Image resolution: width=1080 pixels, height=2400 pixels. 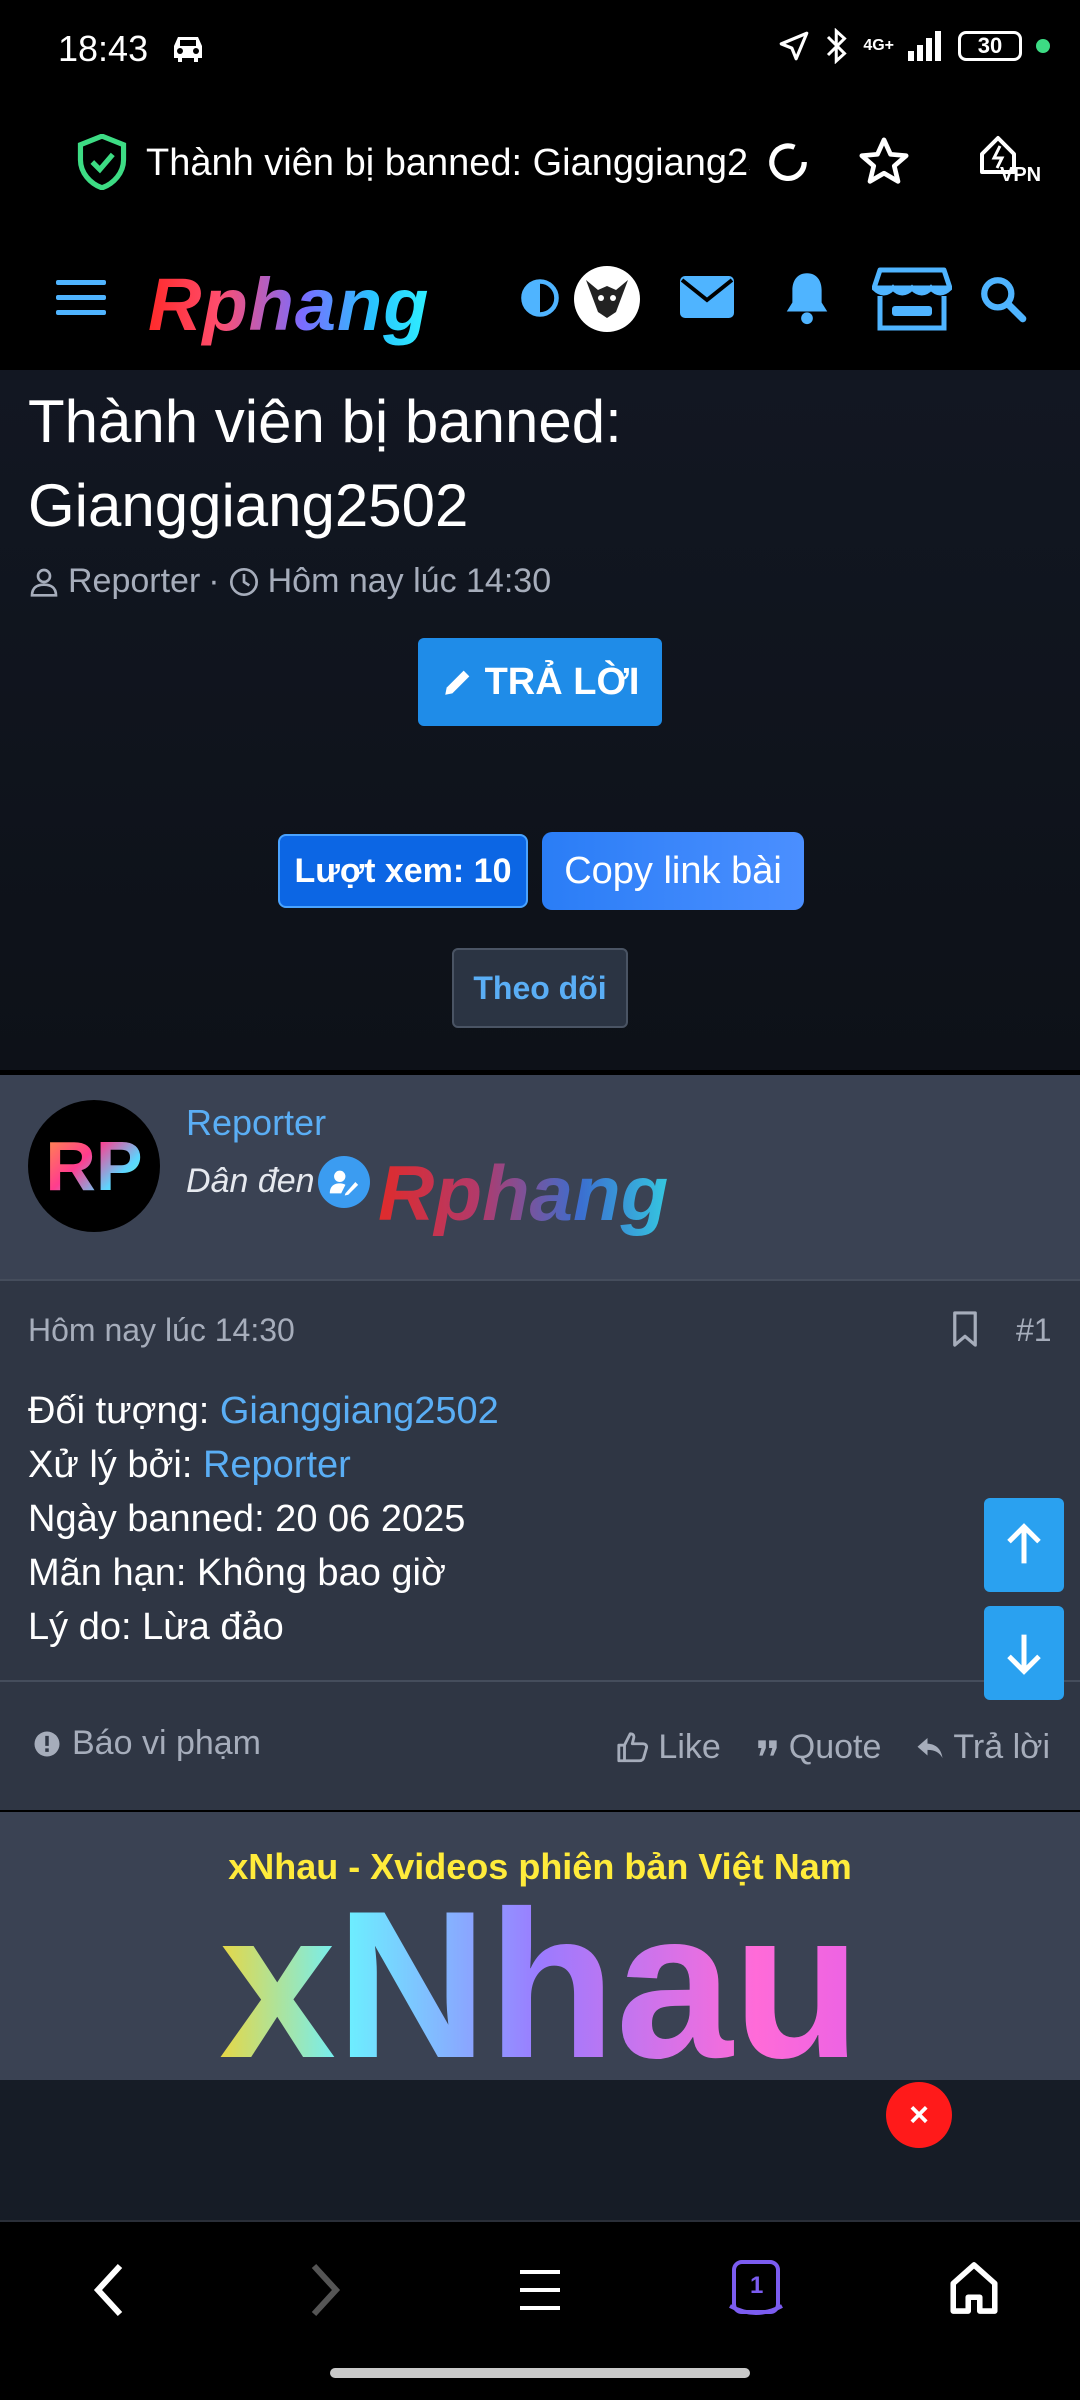 I want to click on tab-count: 1, so click(x=757, y=2285).